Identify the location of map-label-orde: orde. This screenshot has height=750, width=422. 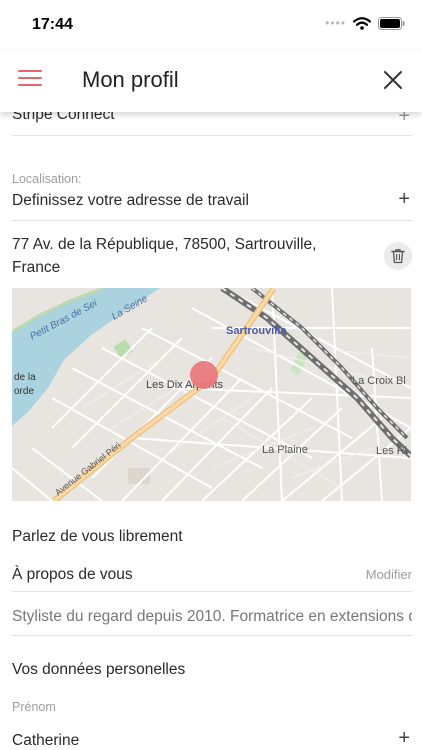
(24, 391).